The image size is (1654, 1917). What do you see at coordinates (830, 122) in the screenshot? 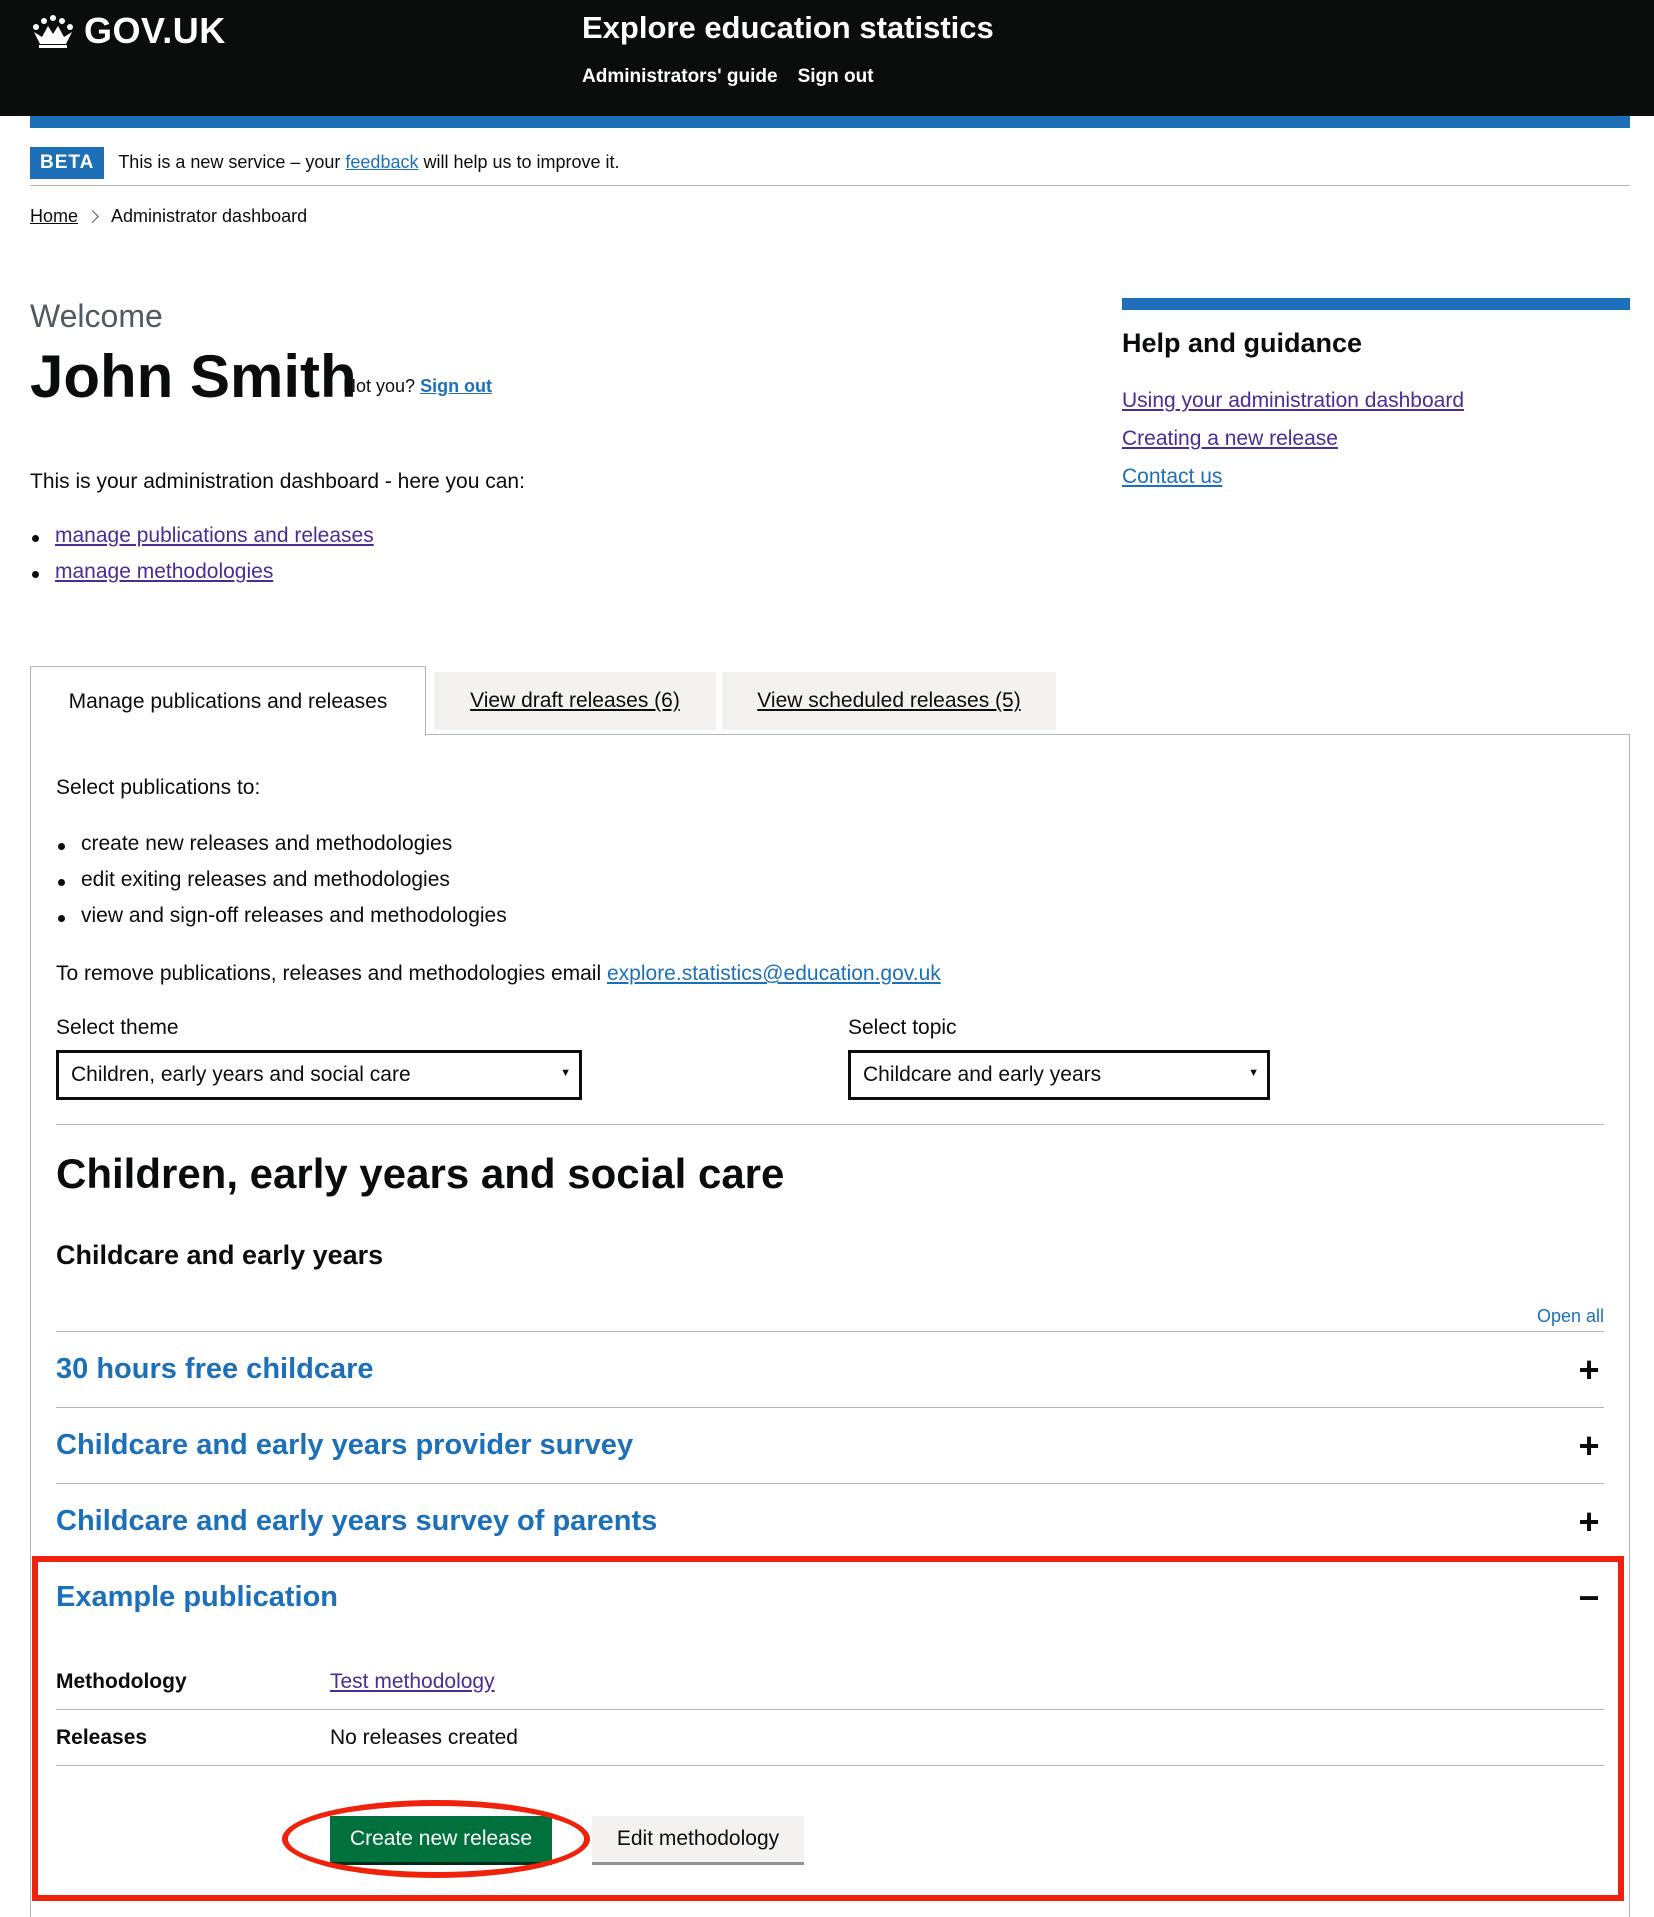
I see `header-accent-bar` at bounding box center [830, 122].